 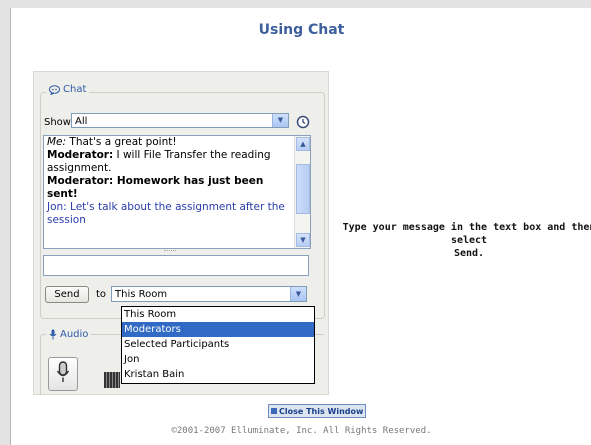 What do you see at coordinates (81, 121) in the screenshot?
I see `show-filter-value: All` at bounding box center [81, 121].